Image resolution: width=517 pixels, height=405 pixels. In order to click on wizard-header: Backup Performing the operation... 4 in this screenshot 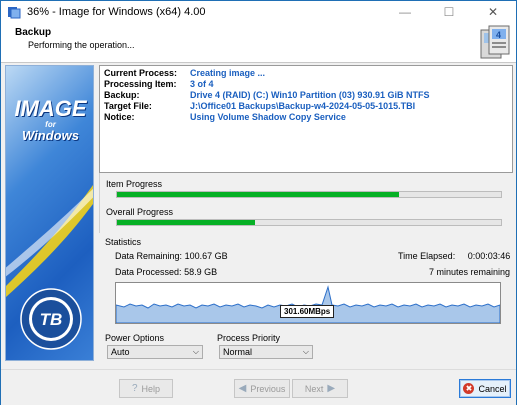, I will do `click(258, 43)`.